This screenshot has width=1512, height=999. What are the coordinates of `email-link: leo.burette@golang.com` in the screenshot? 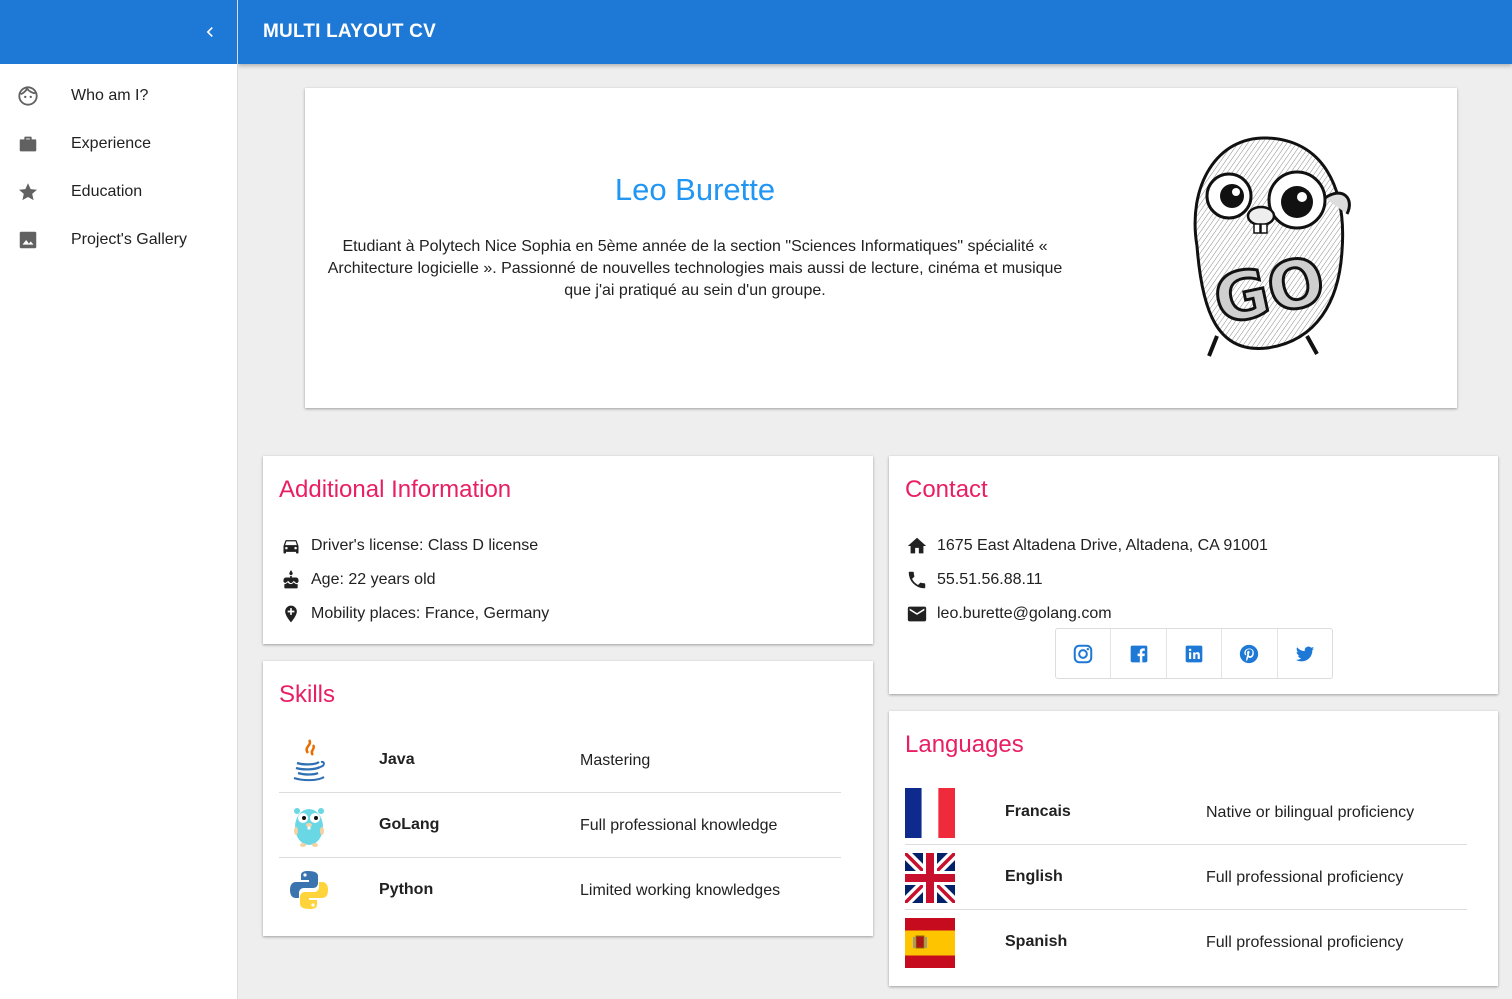 It's located at (1024, 614).